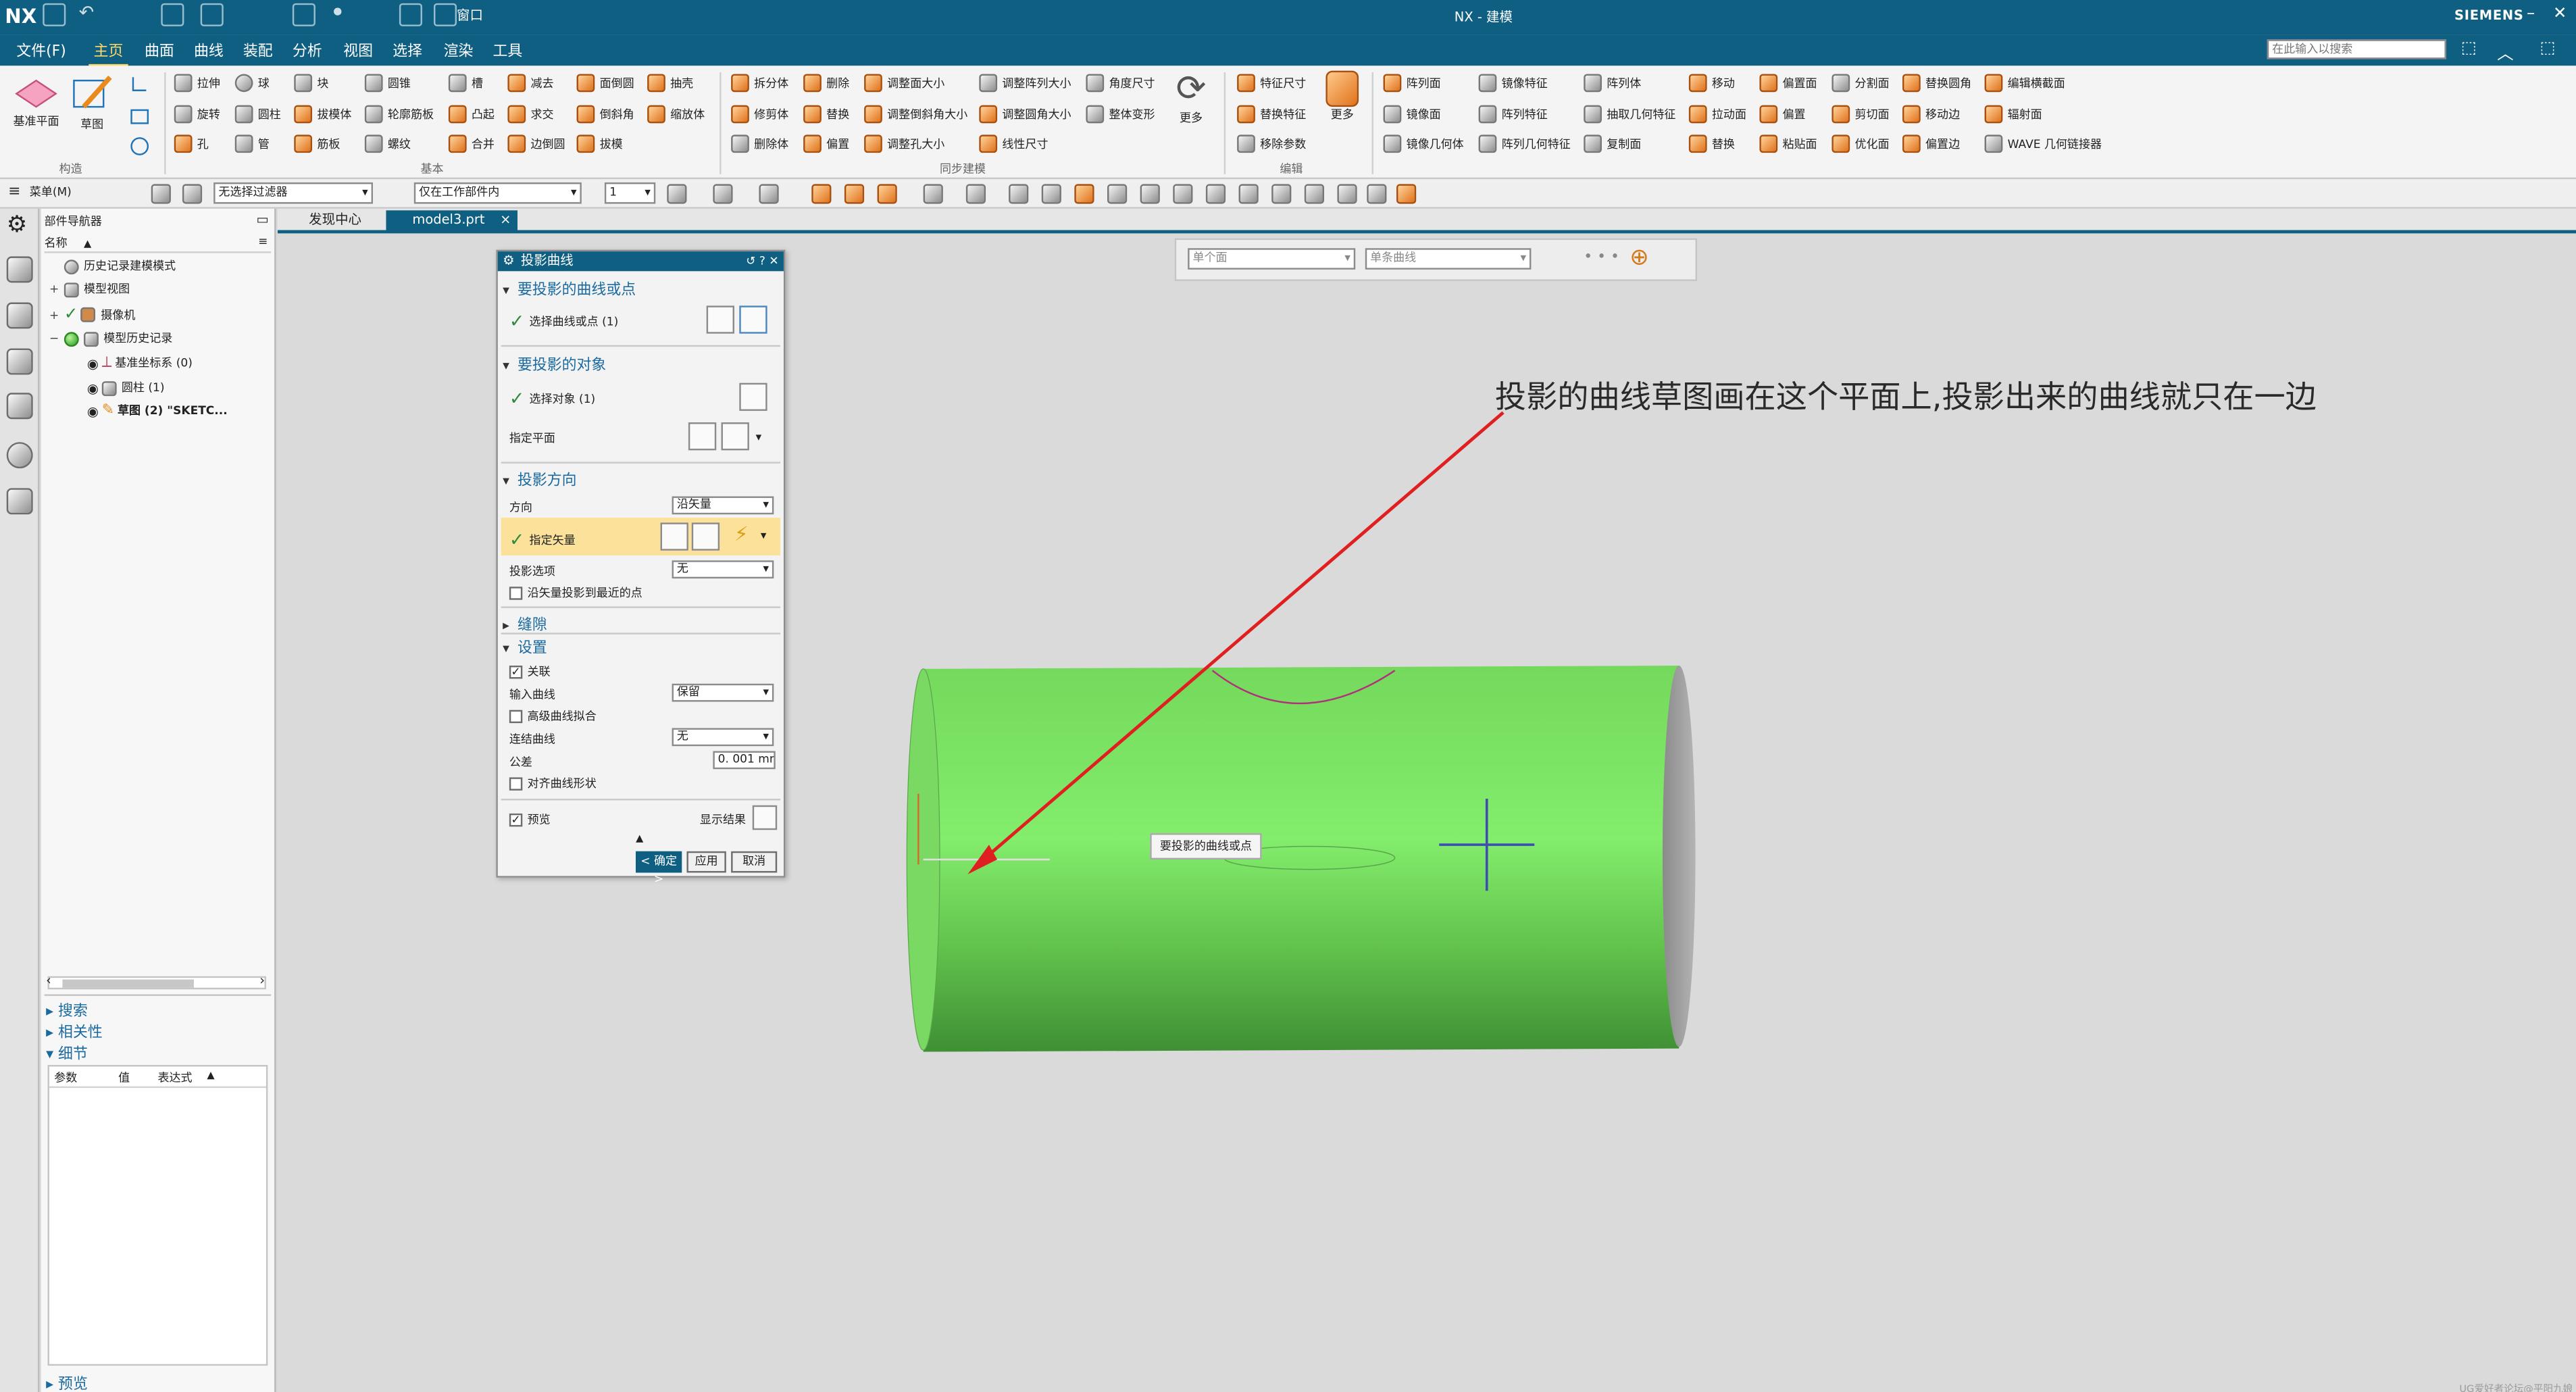 The height and width of the screenshot is (1392, 2576). Describe the element at coordinates (293, 193) in the screenshot. I see `type-filter-select: 无选择过滤器` at that location.